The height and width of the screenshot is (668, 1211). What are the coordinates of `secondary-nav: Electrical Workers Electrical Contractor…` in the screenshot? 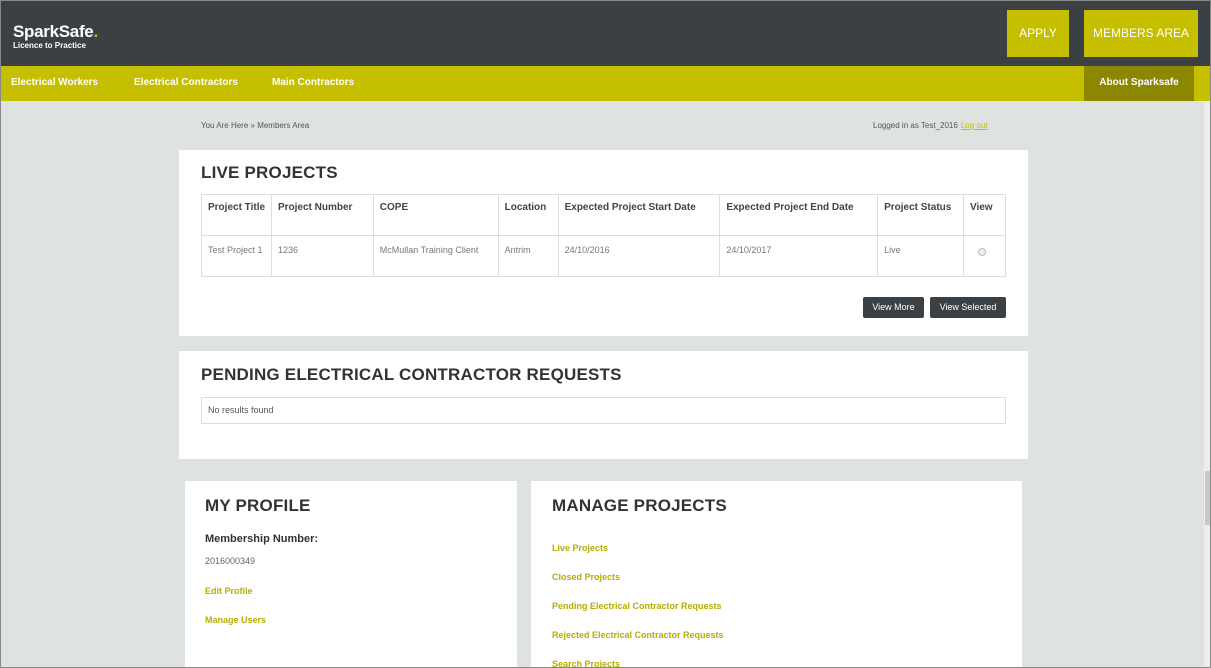 It's located at (605, 83).